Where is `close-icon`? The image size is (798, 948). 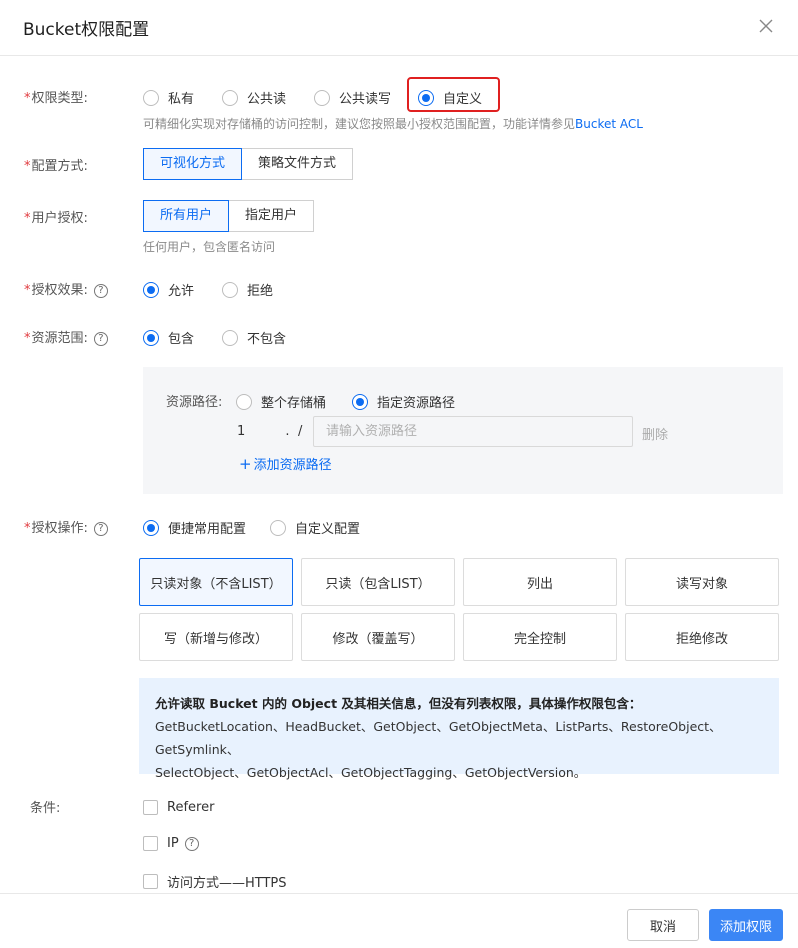
close-icon is located at coordinates (766, 26).